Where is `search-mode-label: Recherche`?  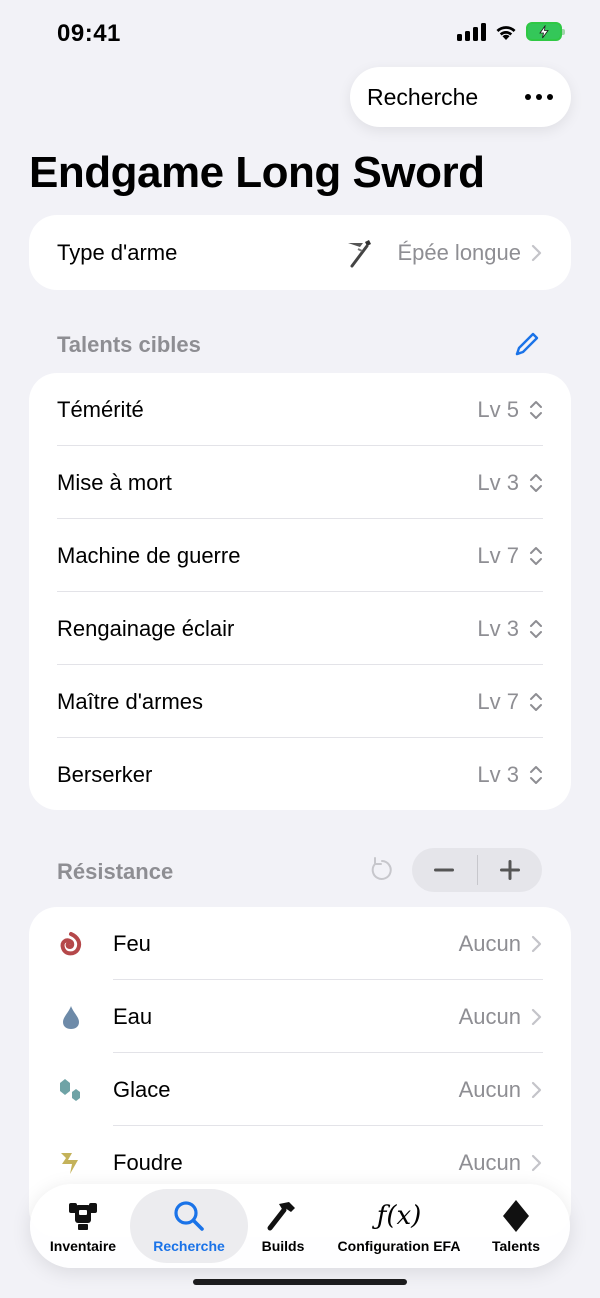 search-mode-label: Recherche is located at coordinates (423, 96).